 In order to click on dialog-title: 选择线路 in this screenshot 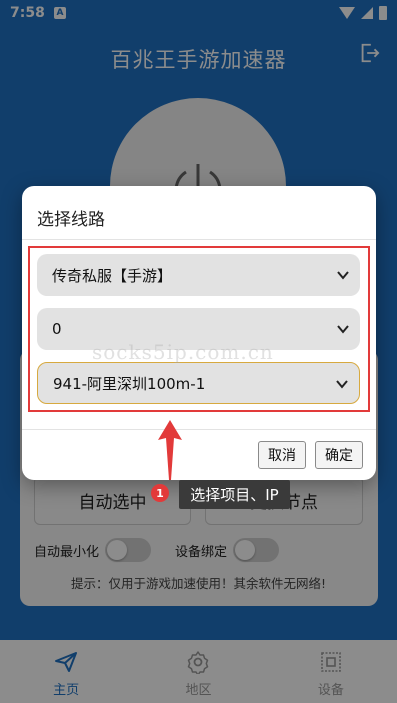, I will do `click(71, 220)`.